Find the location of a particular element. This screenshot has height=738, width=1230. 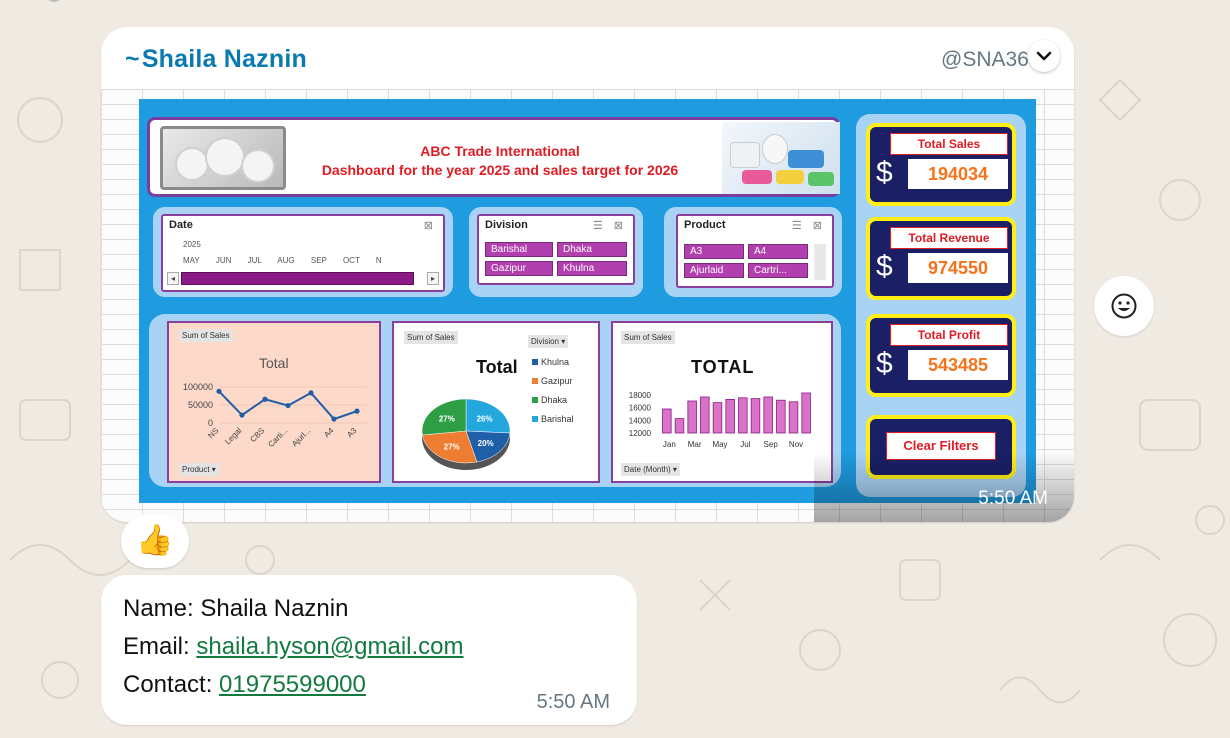

name-line: Name: Shaila Naznin is located at coordinates (235, 609).